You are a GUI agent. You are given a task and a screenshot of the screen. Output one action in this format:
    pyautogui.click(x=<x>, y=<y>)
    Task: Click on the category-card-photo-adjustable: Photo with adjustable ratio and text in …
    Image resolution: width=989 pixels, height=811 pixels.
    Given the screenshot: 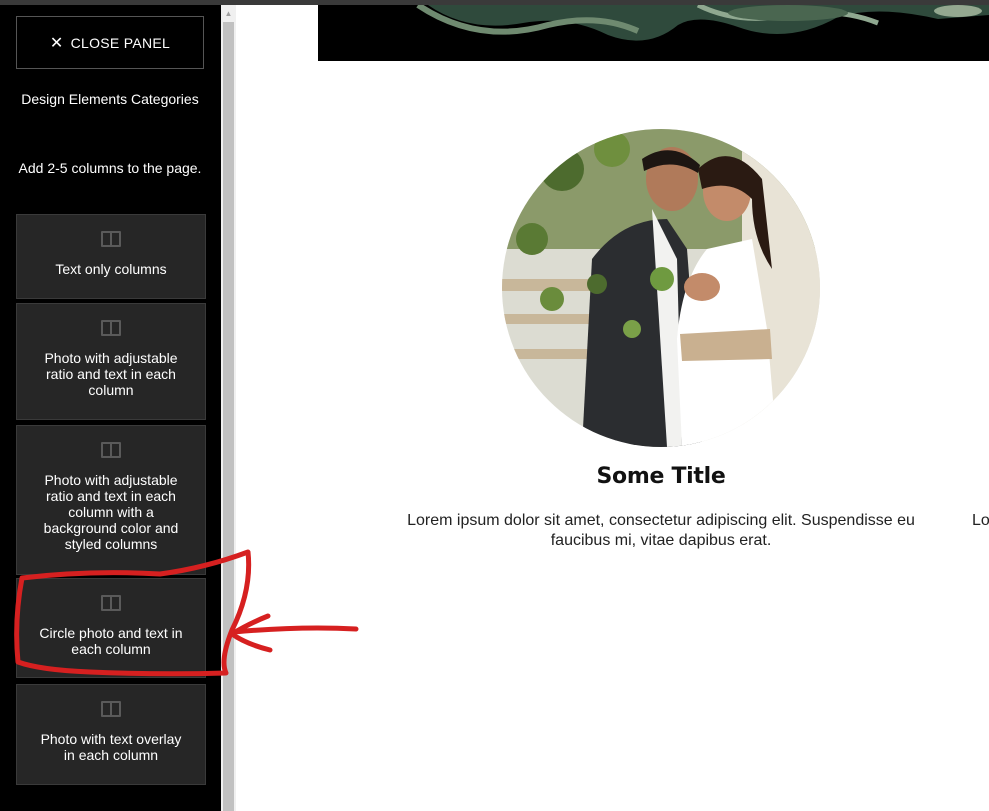 What is the action you would take?
    pyautogui.click(x=111, y=361)
    